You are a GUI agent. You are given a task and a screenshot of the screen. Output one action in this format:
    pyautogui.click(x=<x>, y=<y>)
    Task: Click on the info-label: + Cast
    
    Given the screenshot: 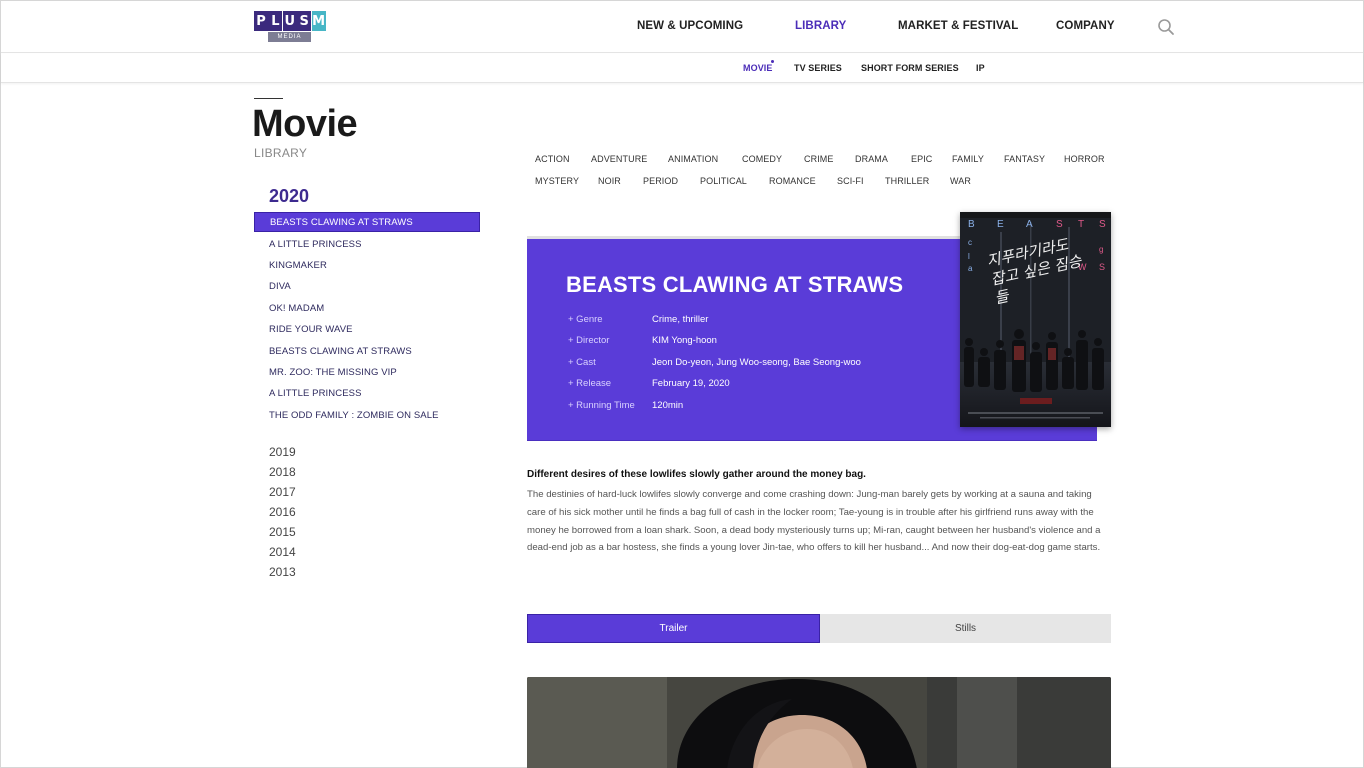 What is the action you would take?
    pyautogui.click(x=582, y=362)
    